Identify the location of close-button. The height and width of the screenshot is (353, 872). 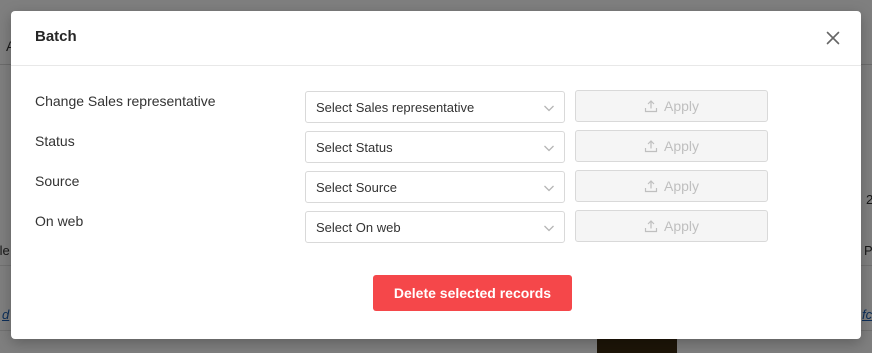
(833, 38).